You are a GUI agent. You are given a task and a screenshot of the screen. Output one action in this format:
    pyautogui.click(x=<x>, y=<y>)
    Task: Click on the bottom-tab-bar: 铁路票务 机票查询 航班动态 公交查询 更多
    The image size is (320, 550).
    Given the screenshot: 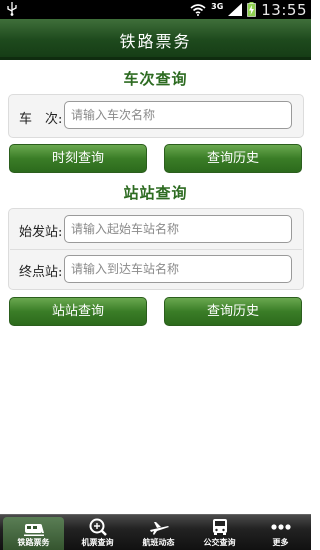 What is the action you would take?
    pyautogui.click(x=155, y=532)
    